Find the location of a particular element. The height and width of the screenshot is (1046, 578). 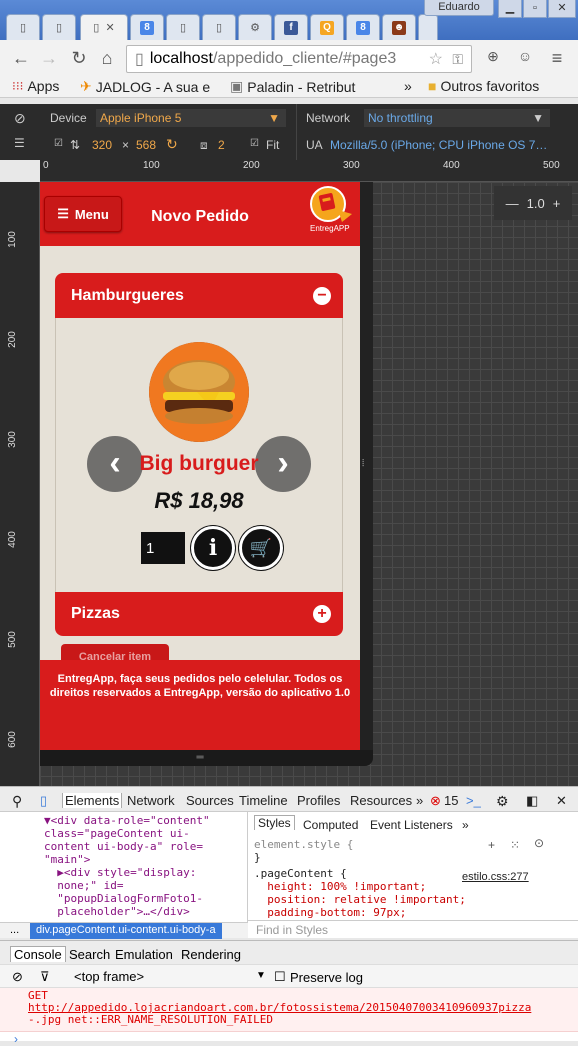

tab-profiles: Profiles is located at coordinates (318, 800).